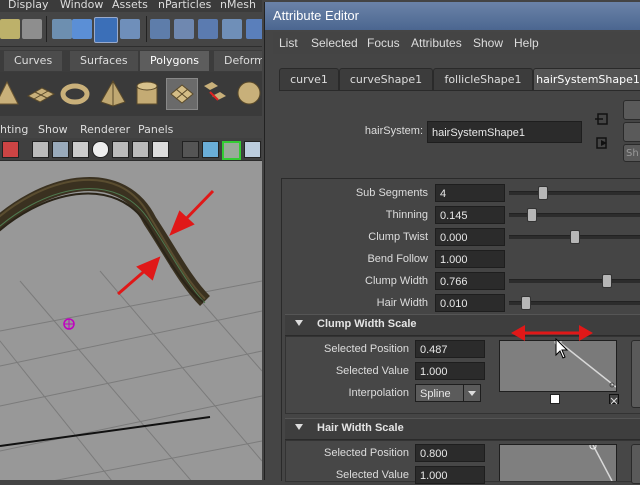 This screenshot has width=640, height=485. I want to click on panel-menu-renderer: Renderer, so click(105, 129).